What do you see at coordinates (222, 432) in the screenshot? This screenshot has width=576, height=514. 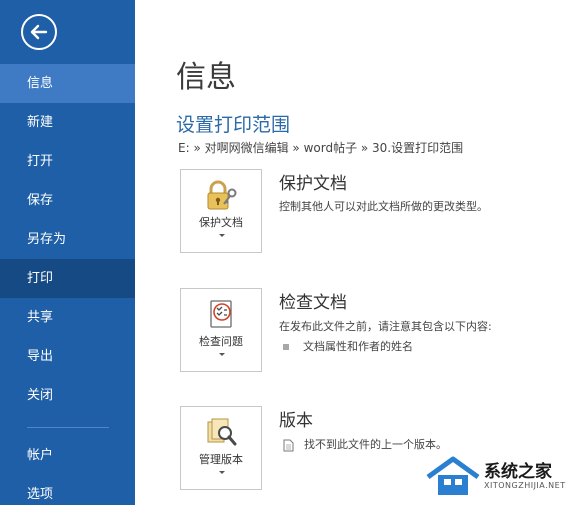 I see `manage-versions-icon` at bounding box center [222, 432].